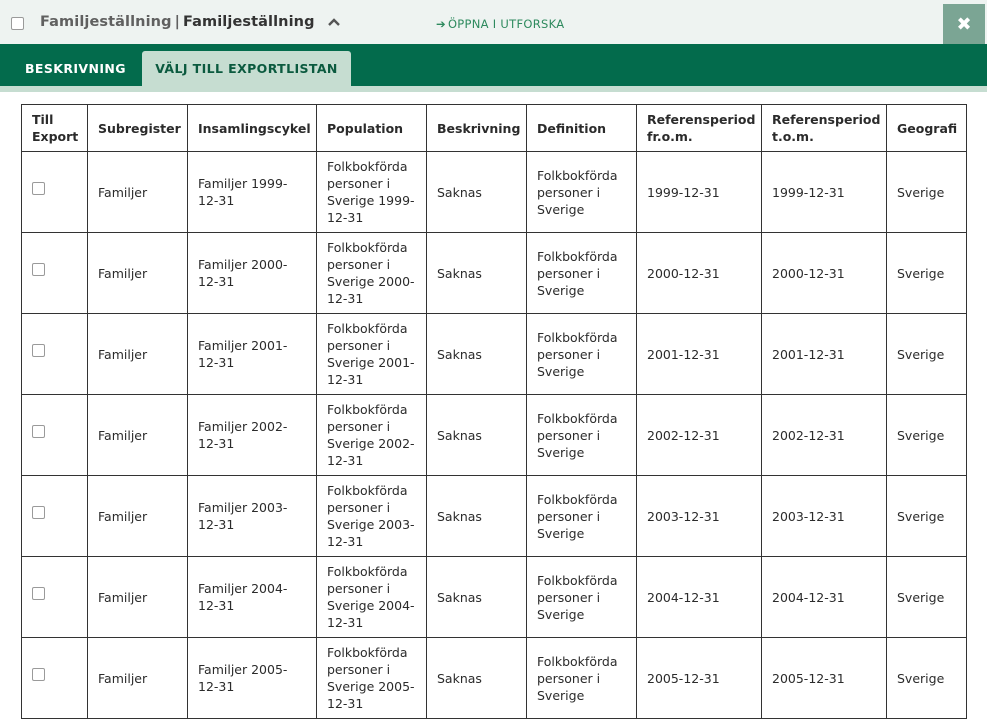 This screenshot has width=987, height=721. I want to click on arrow-right-icon: ➔, so click(441, 24).